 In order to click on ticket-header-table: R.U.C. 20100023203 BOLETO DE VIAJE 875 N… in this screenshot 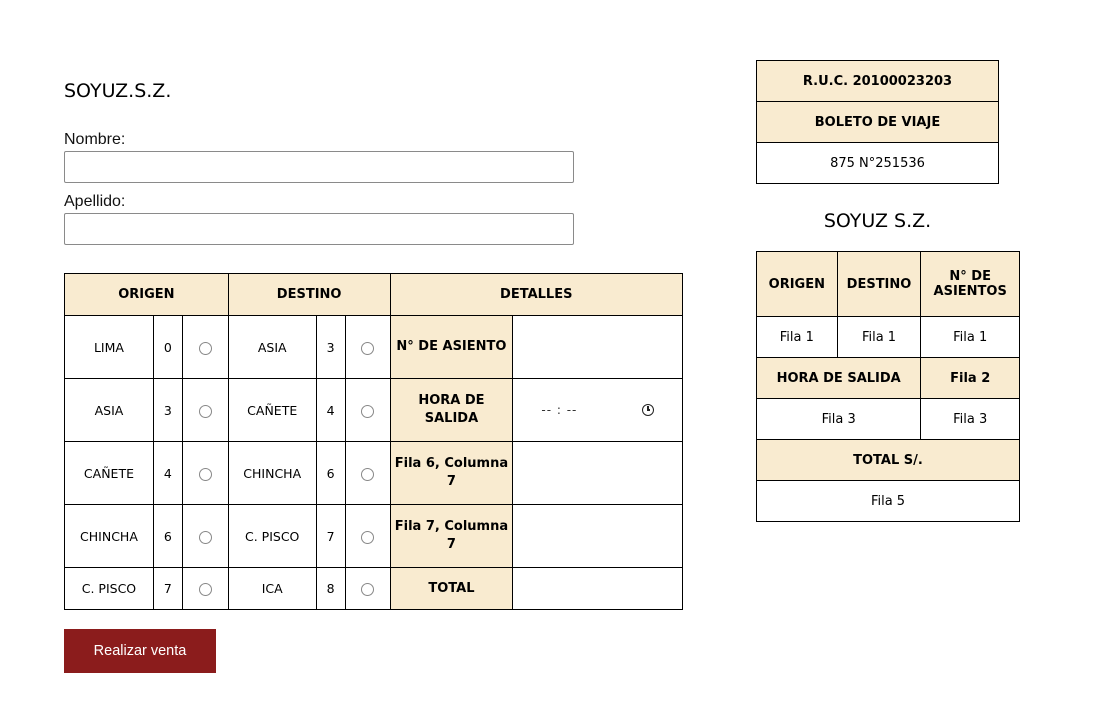, I will do `click(877, 122)`.